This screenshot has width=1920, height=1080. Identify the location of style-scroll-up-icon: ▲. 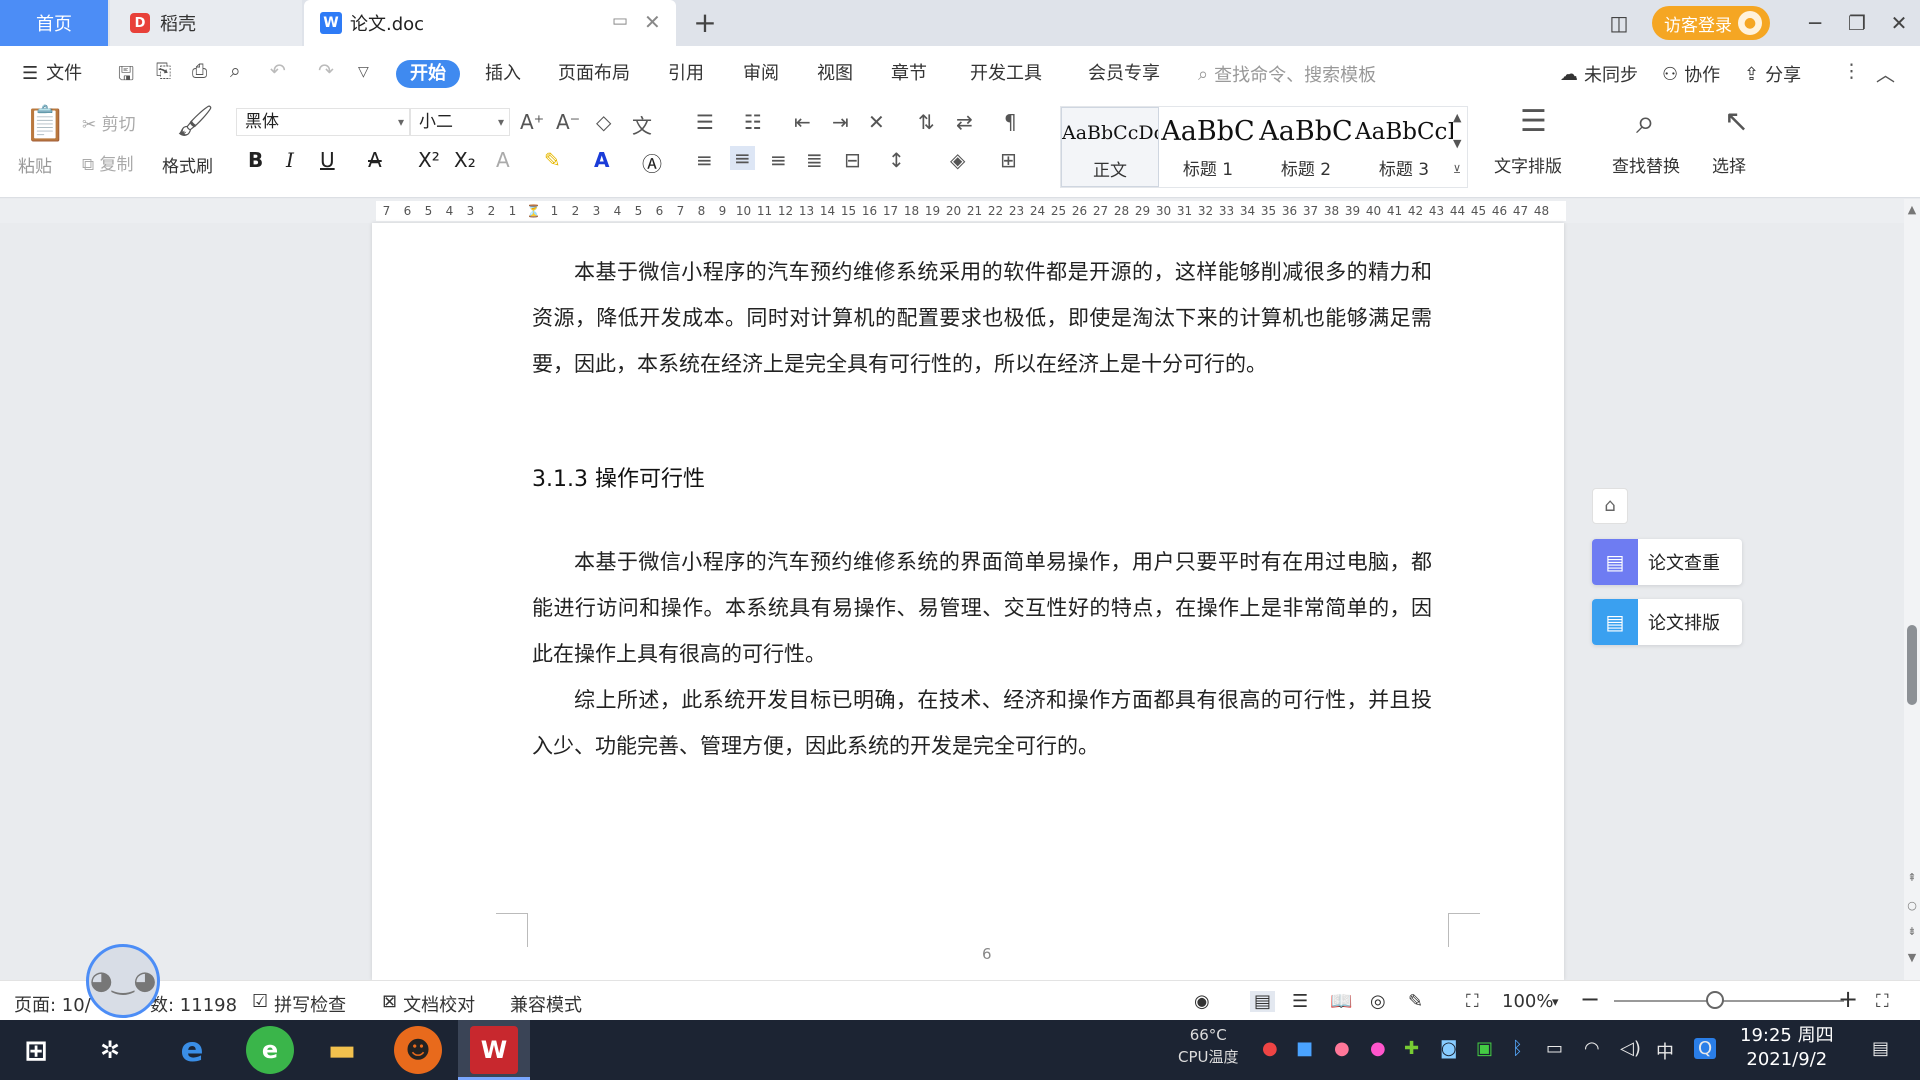
(1457, 117).